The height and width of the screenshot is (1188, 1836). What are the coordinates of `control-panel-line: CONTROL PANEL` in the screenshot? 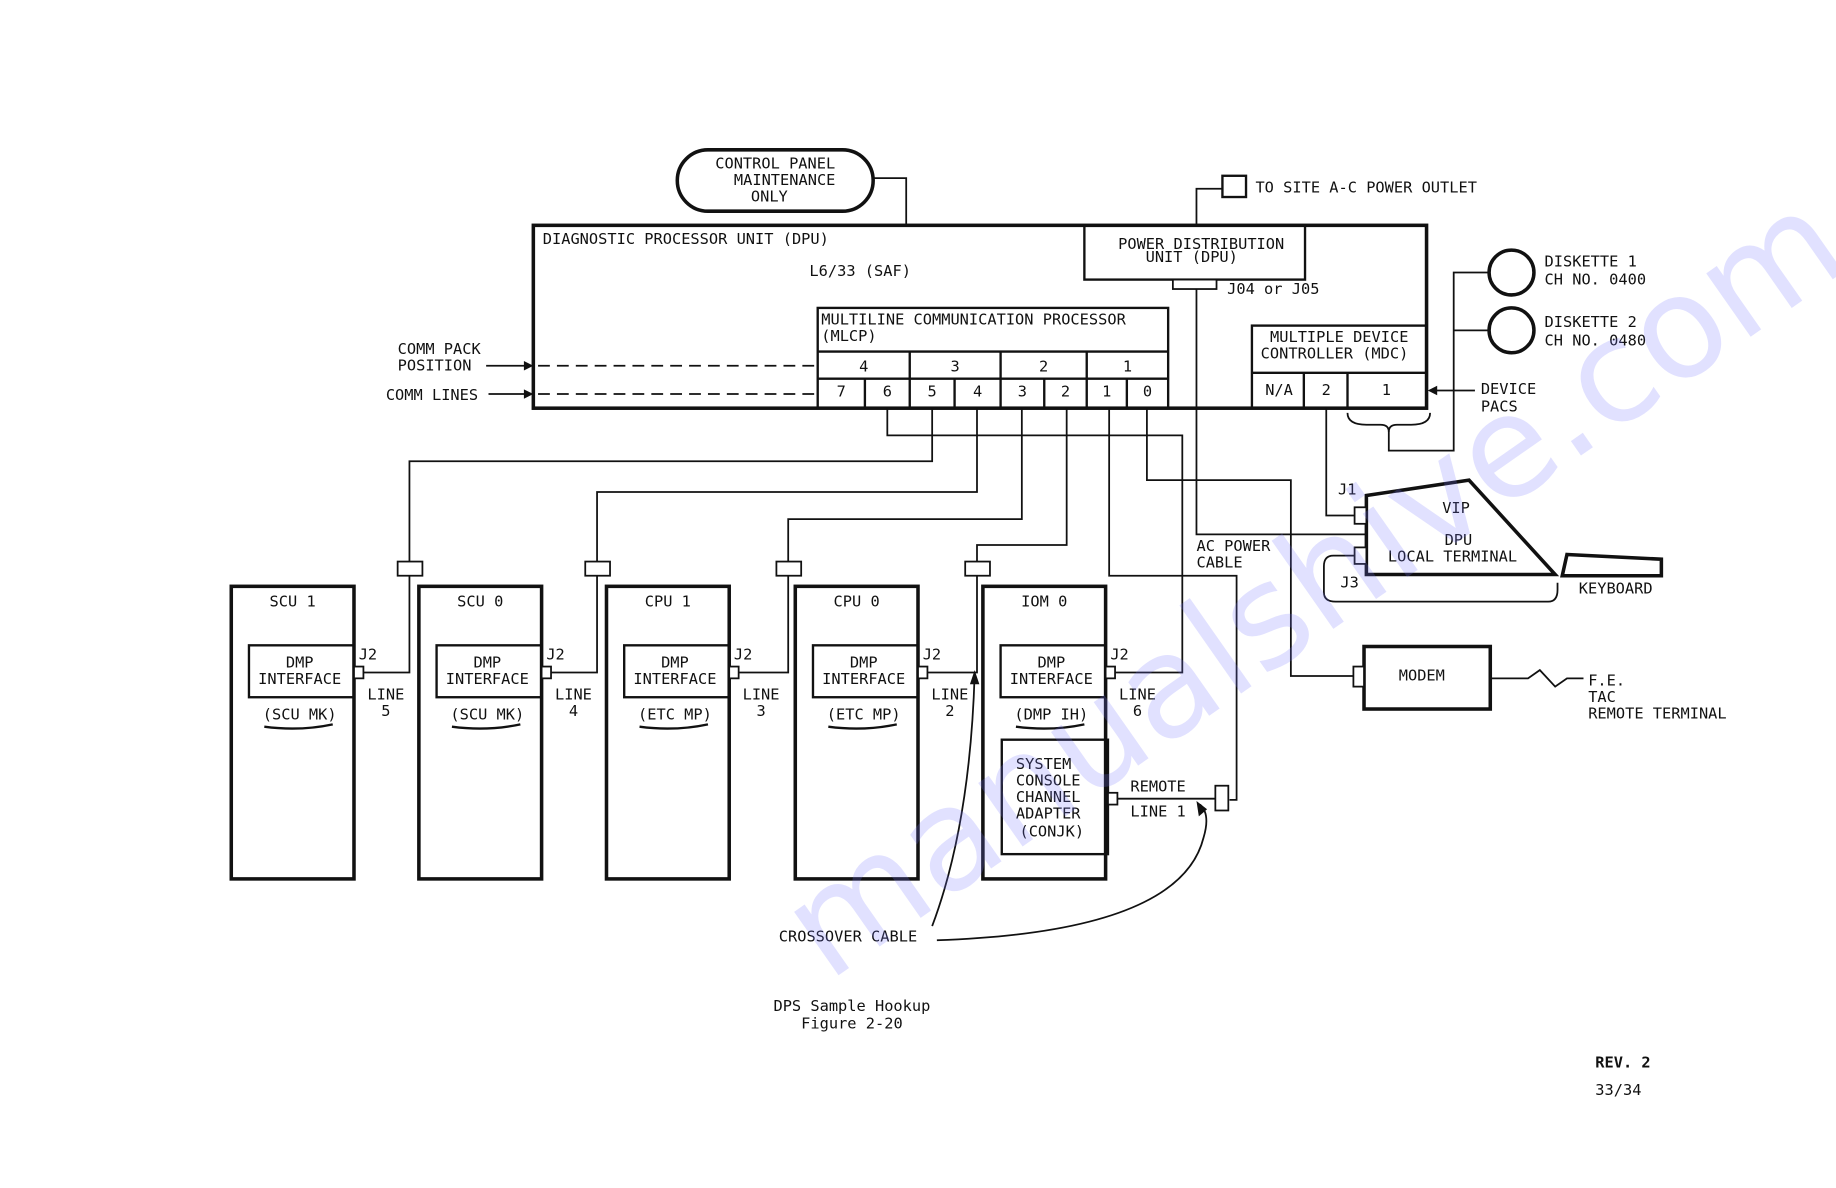 It's located at (775, 164).